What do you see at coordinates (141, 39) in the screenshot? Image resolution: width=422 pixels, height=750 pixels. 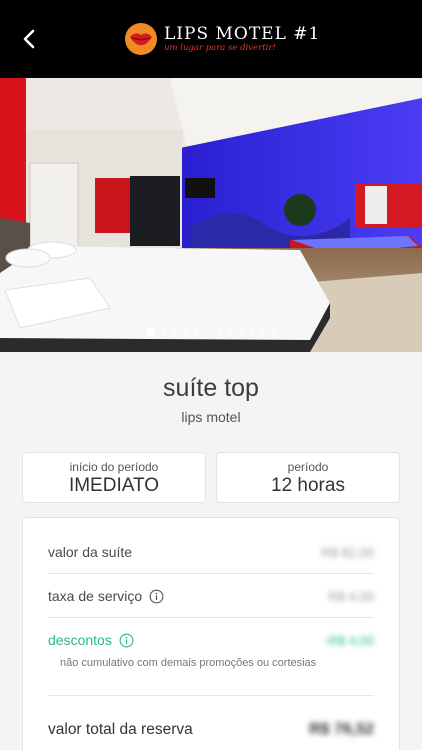 I see `lips-logo-icon` at bounding box center [141, 39].